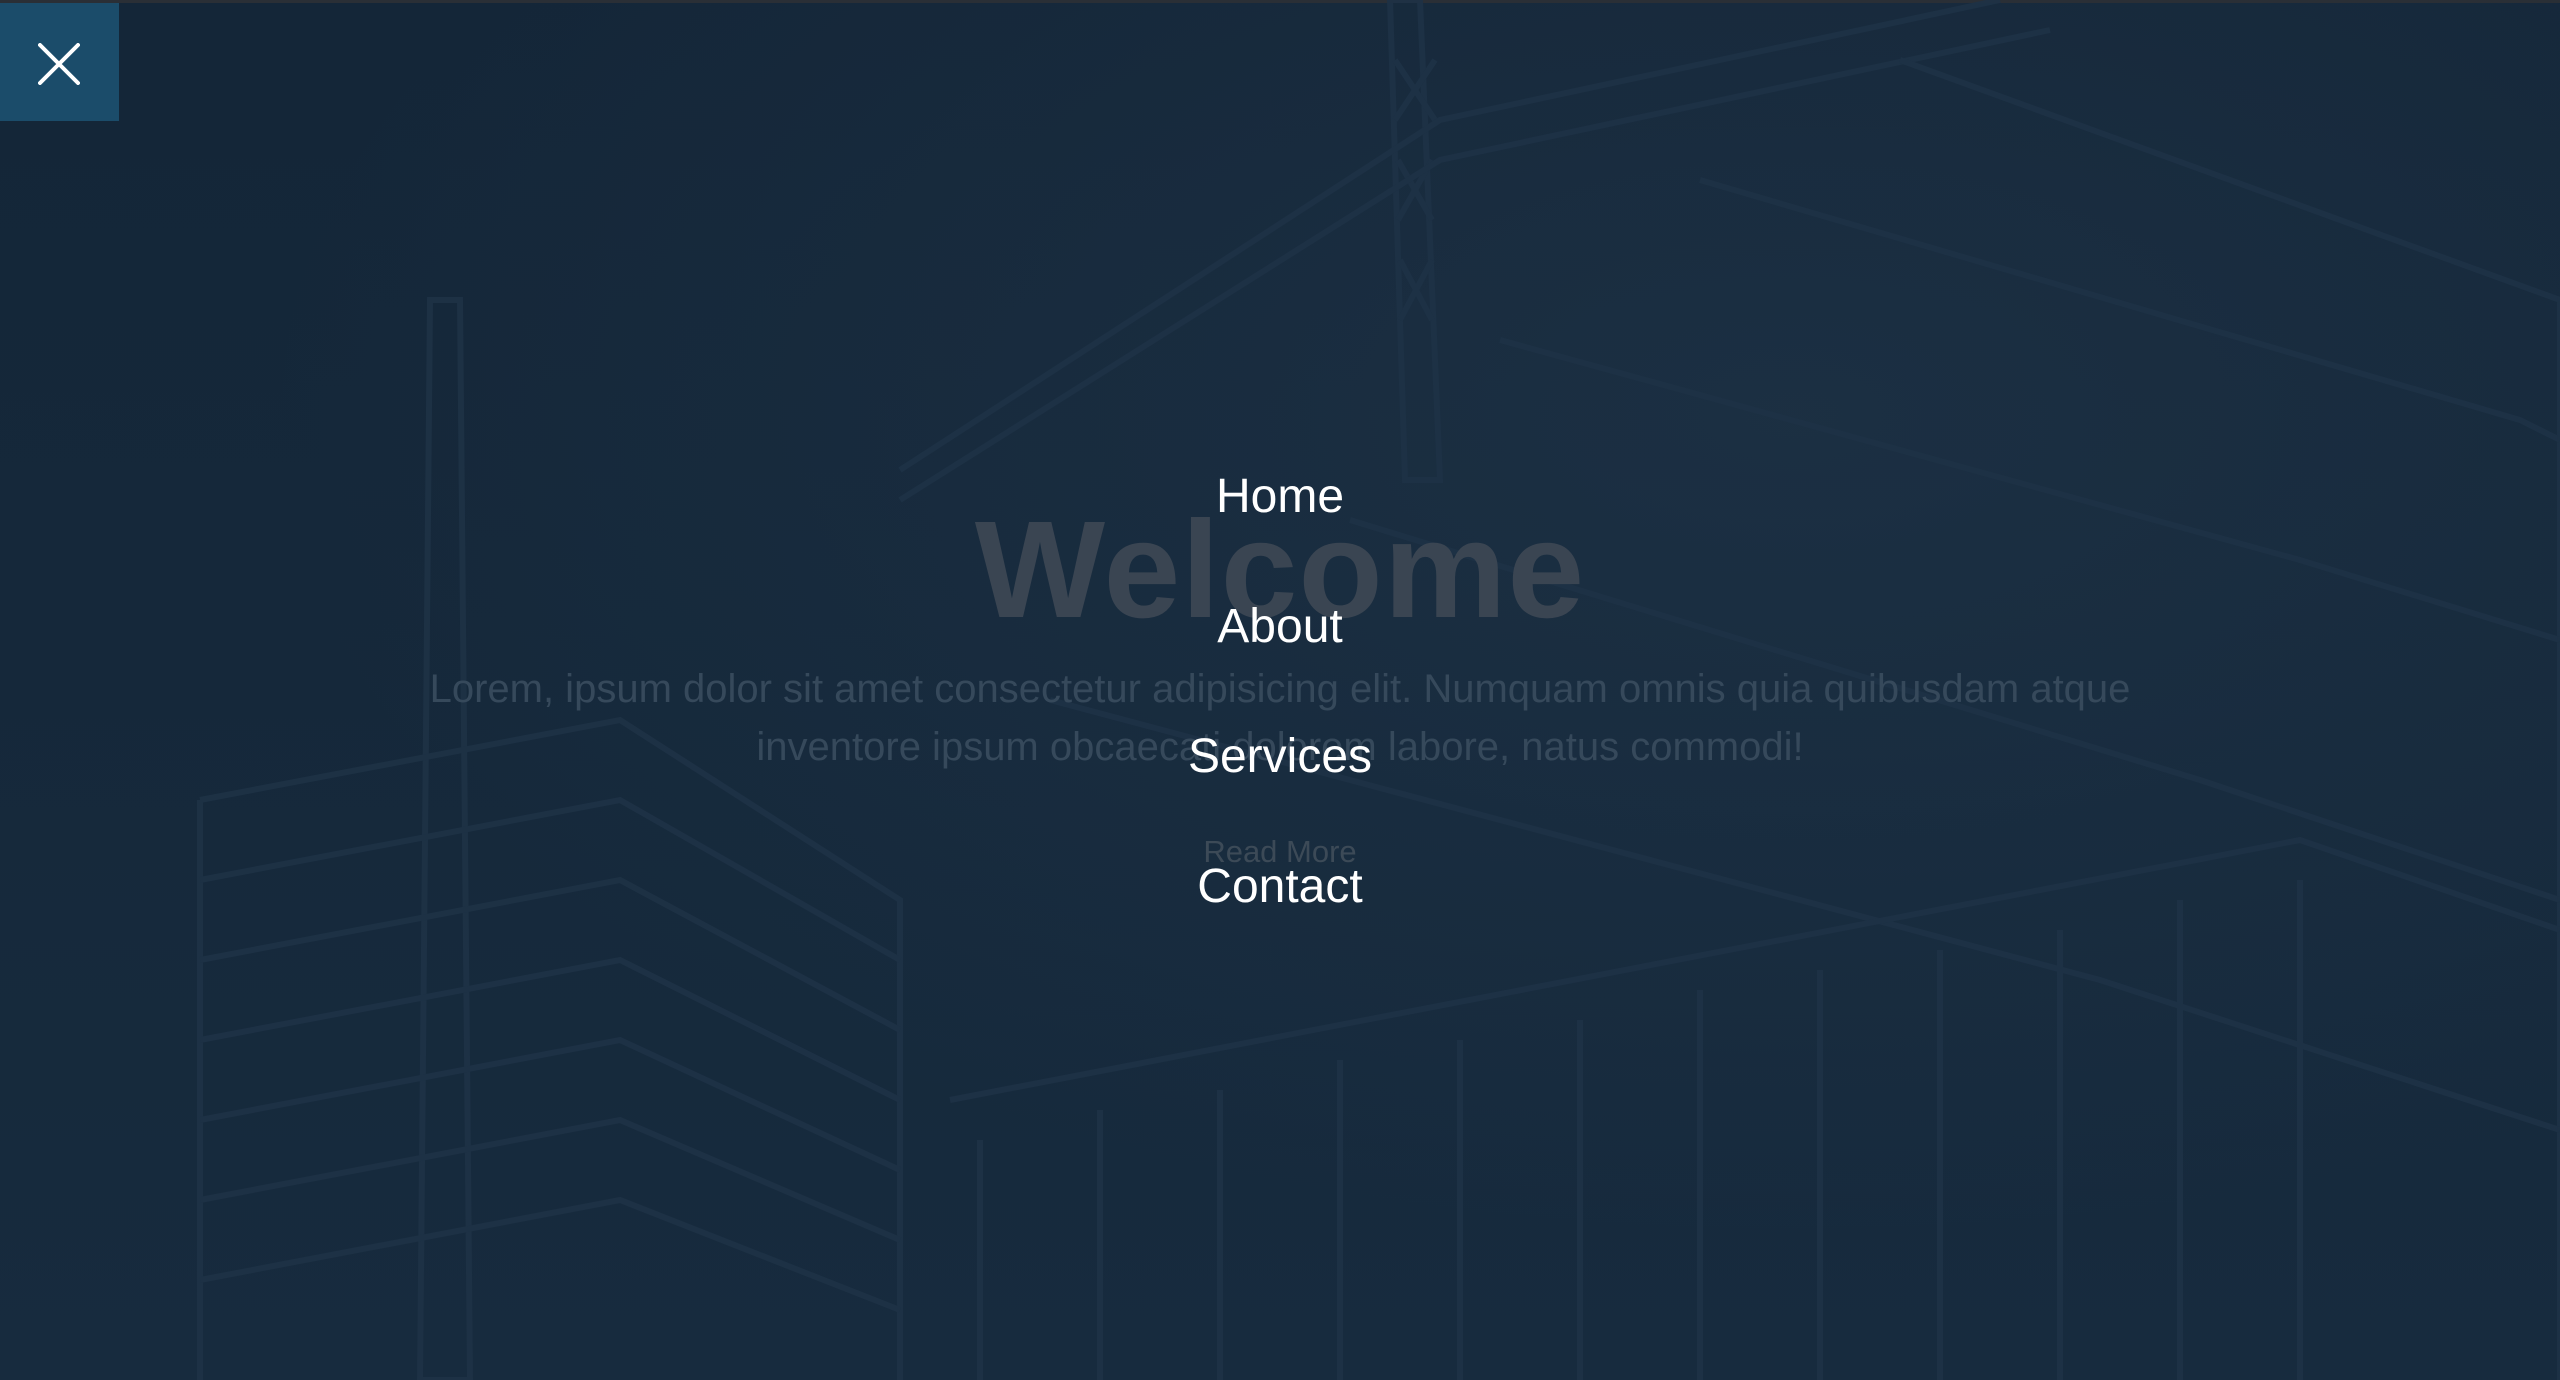  I want to click on nav-link-home: Home, so click(1280, 497).